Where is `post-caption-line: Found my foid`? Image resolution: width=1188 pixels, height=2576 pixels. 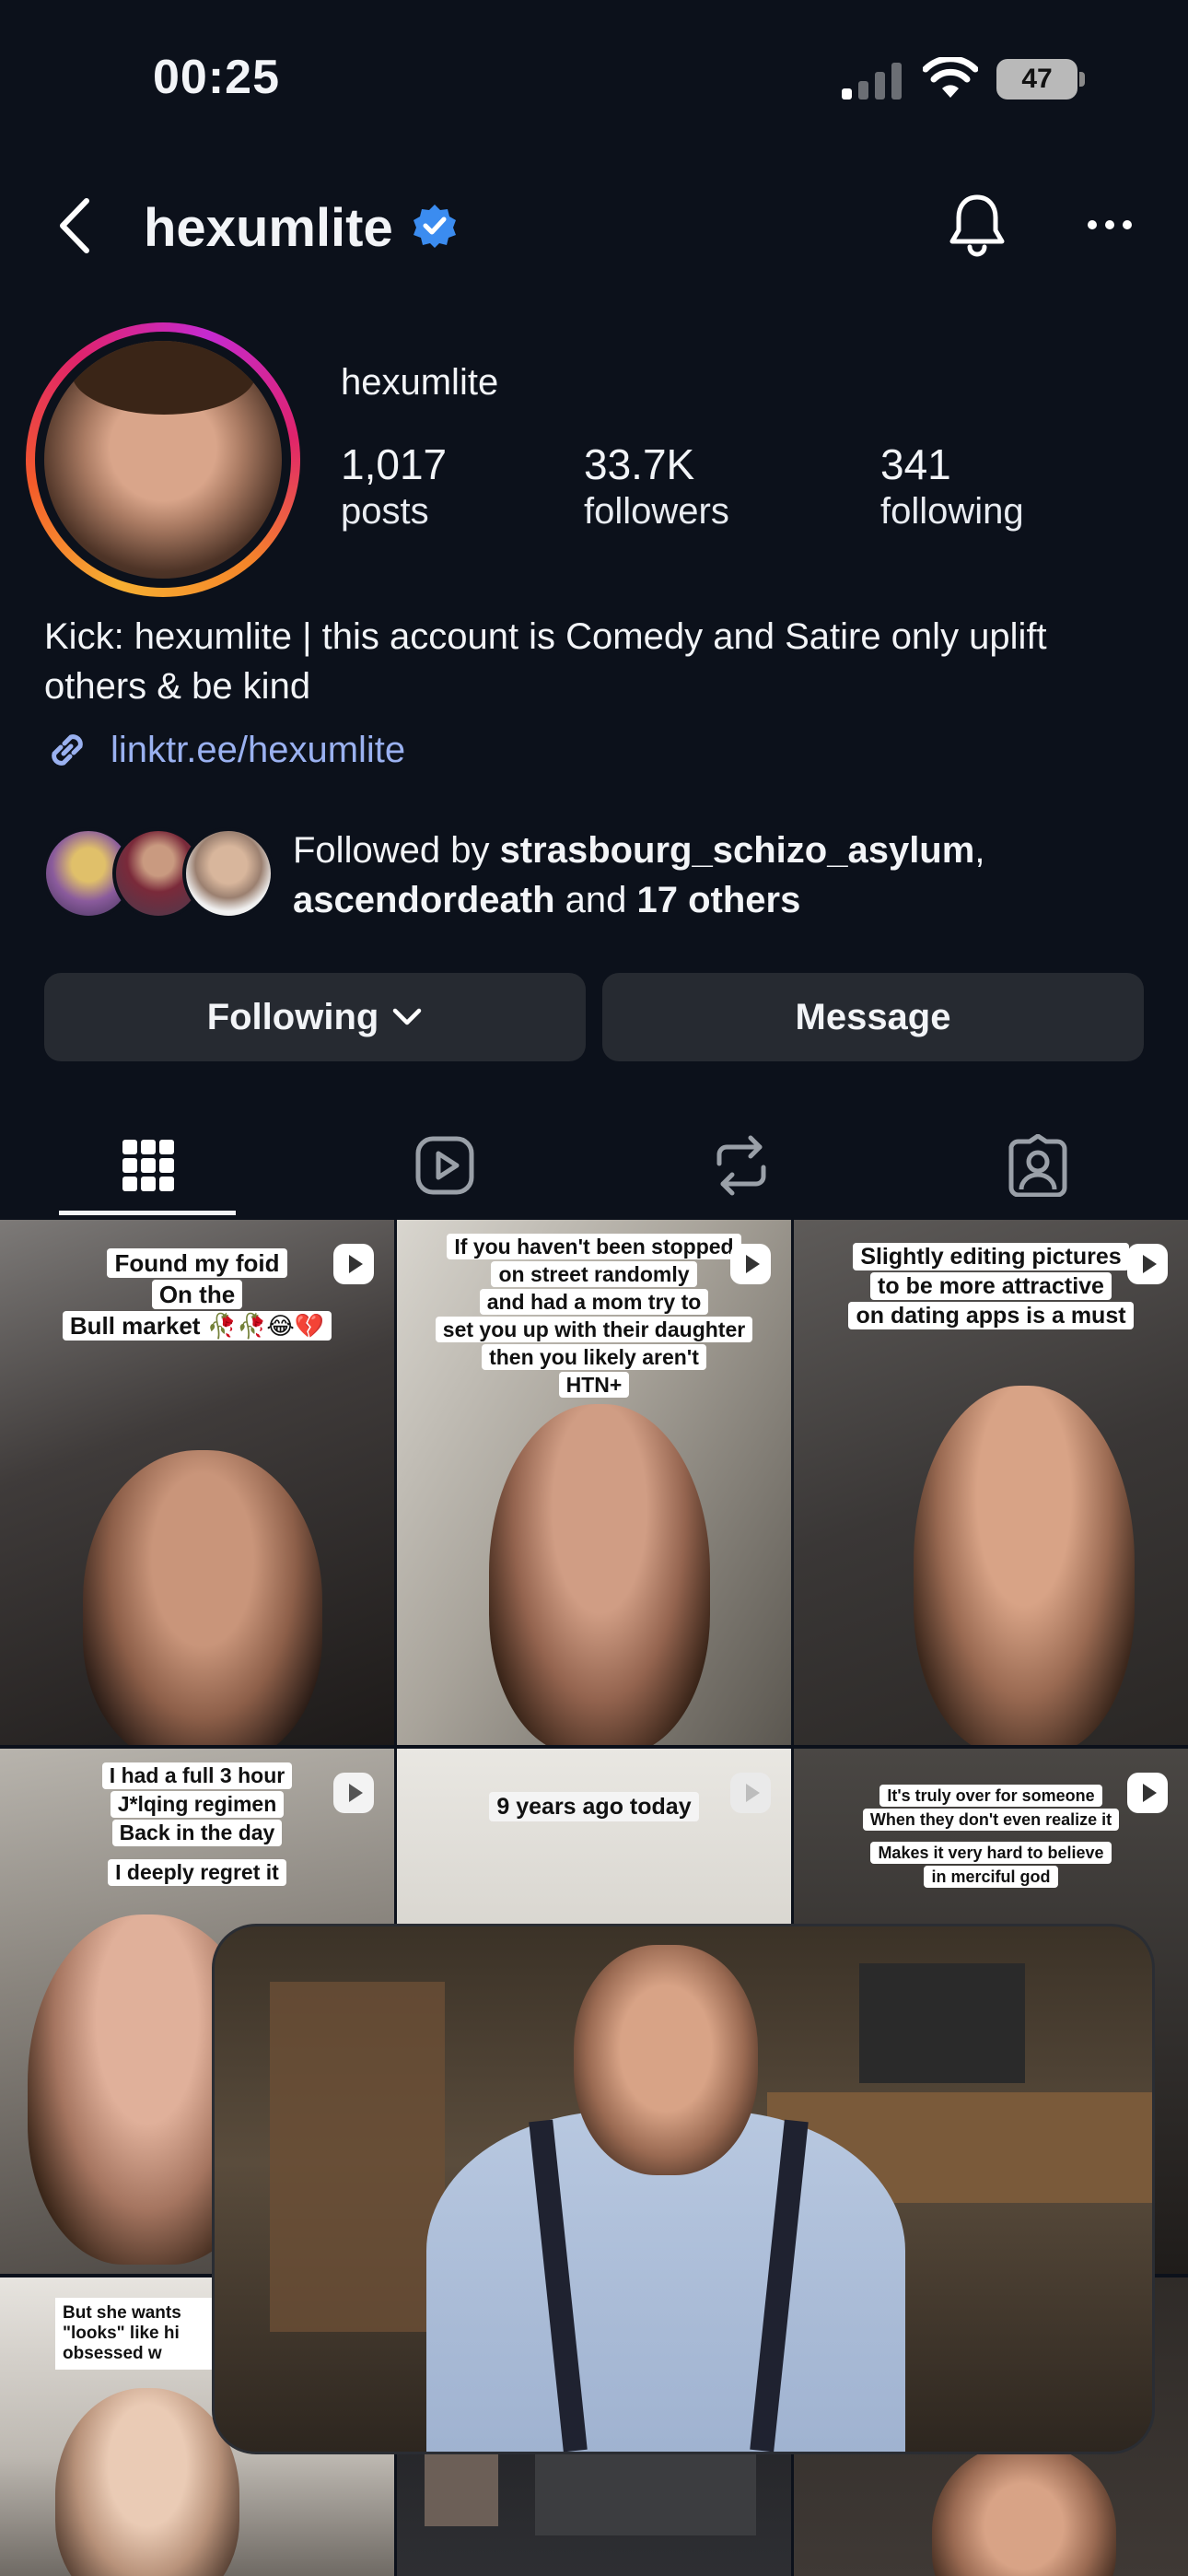 post-caption-line: Found my foid is located at coordinates (197, 1263).